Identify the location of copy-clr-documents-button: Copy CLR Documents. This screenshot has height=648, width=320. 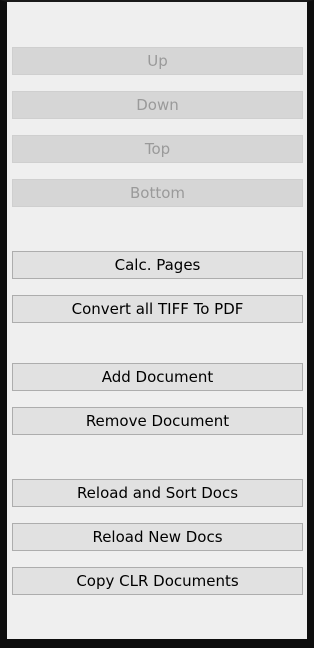
(157, 581).